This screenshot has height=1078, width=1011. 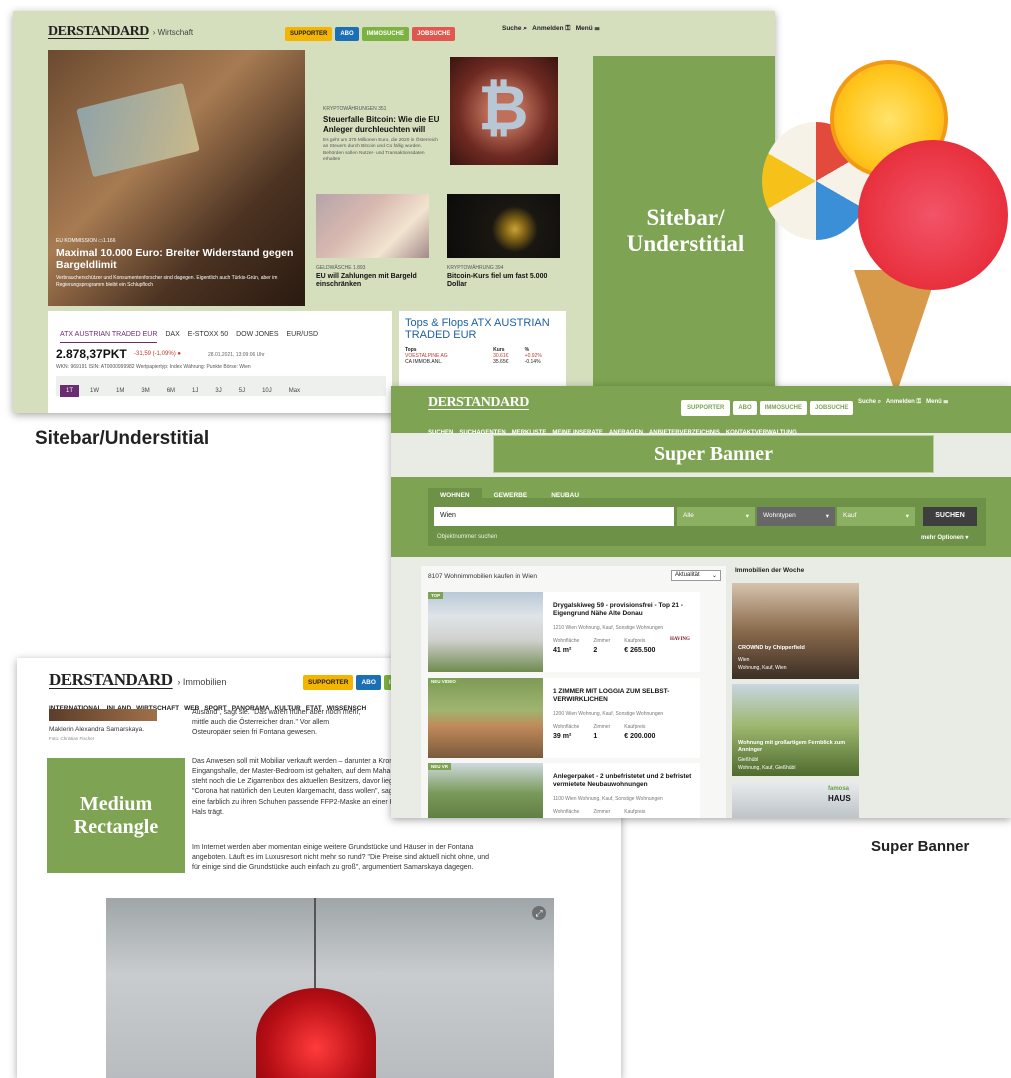 What do you see at coordinates (257, 334) in the screenshot?
I see `tab-dowjones: DOW JONES` at bounding box center [257, 334].